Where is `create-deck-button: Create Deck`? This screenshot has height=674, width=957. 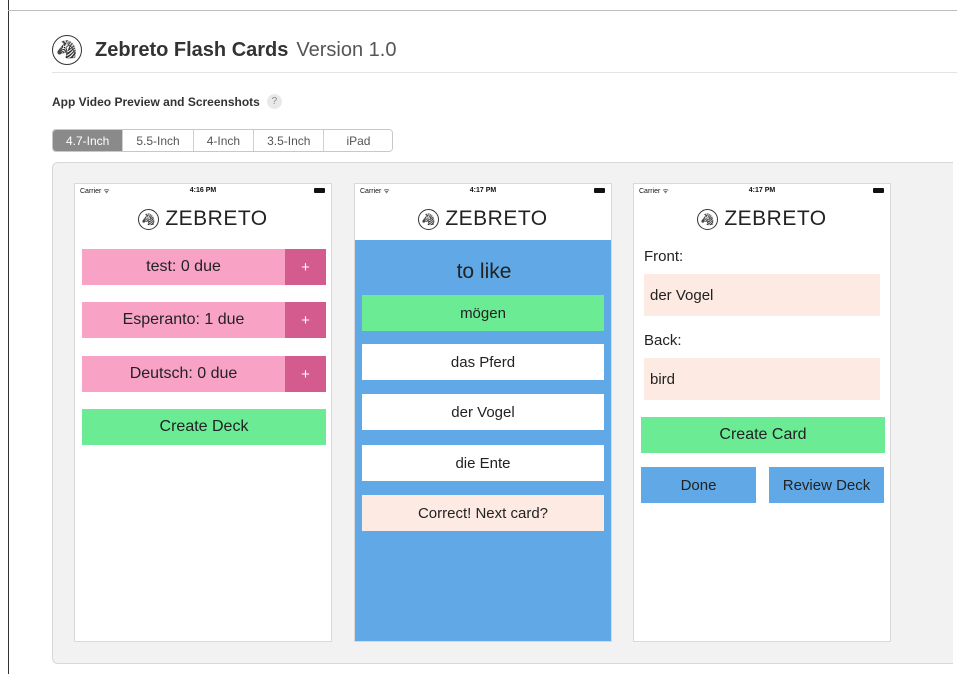
create-deck-button: Create Deck is located at coordinates (204, 427).